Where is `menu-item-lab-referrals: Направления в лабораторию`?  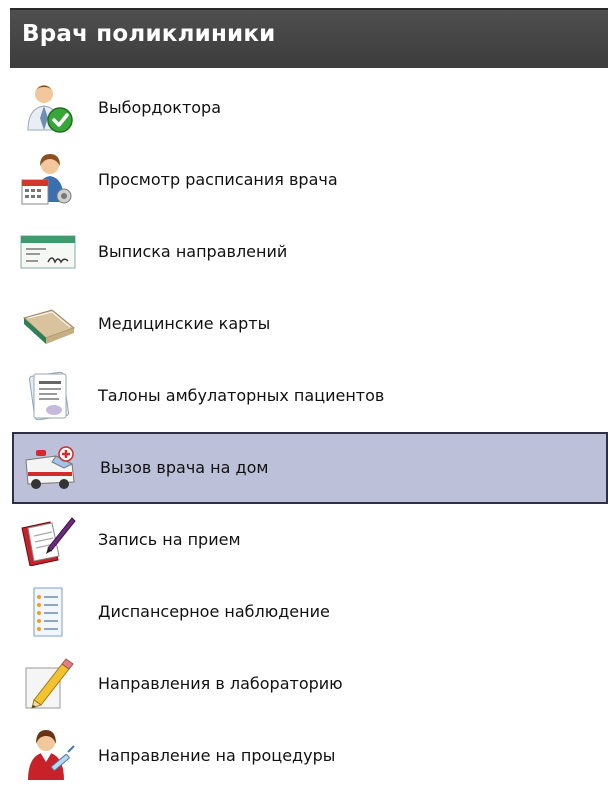
menu-item-lab-referrals: Направления в лабораторию is located at coordinates (309, 684).